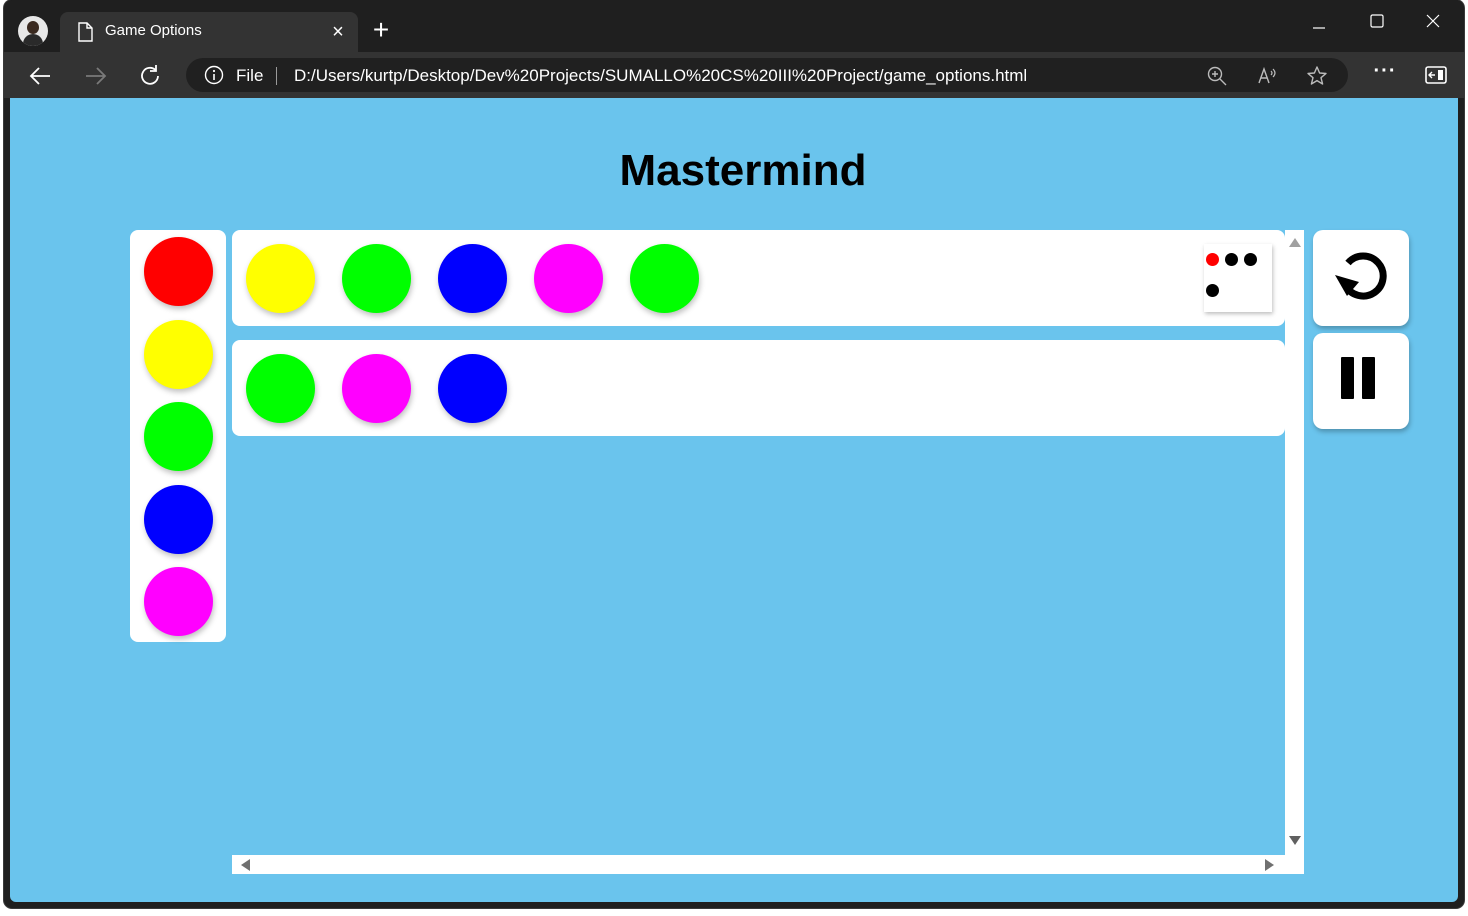 This screenshot has width=1468, height=916. Describe the element at coordinates (33, 31) in the screenshot. I see `profile-avatar` at that location.